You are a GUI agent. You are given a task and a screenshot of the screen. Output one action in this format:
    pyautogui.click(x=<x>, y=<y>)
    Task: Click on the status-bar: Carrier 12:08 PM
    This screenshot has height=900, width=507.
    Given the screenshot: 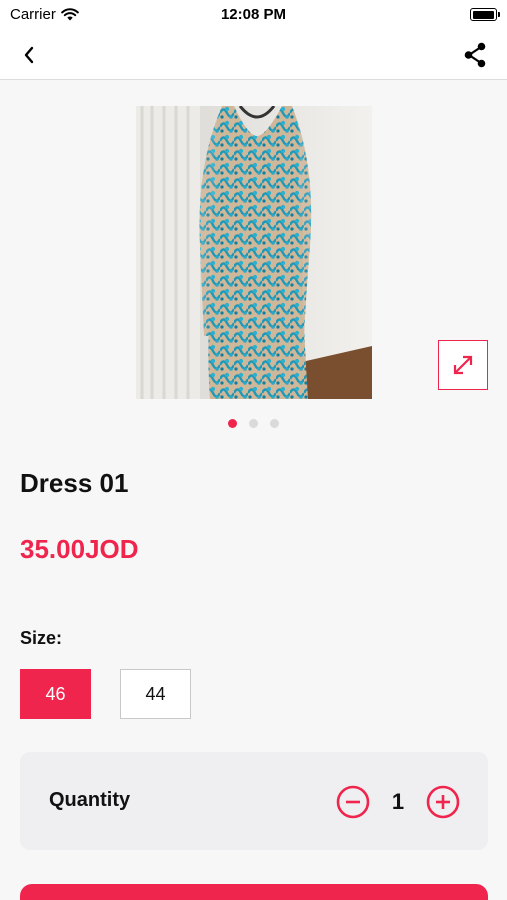 What is the action you would take?
    pyautogui.click(x=253, y=15)
    